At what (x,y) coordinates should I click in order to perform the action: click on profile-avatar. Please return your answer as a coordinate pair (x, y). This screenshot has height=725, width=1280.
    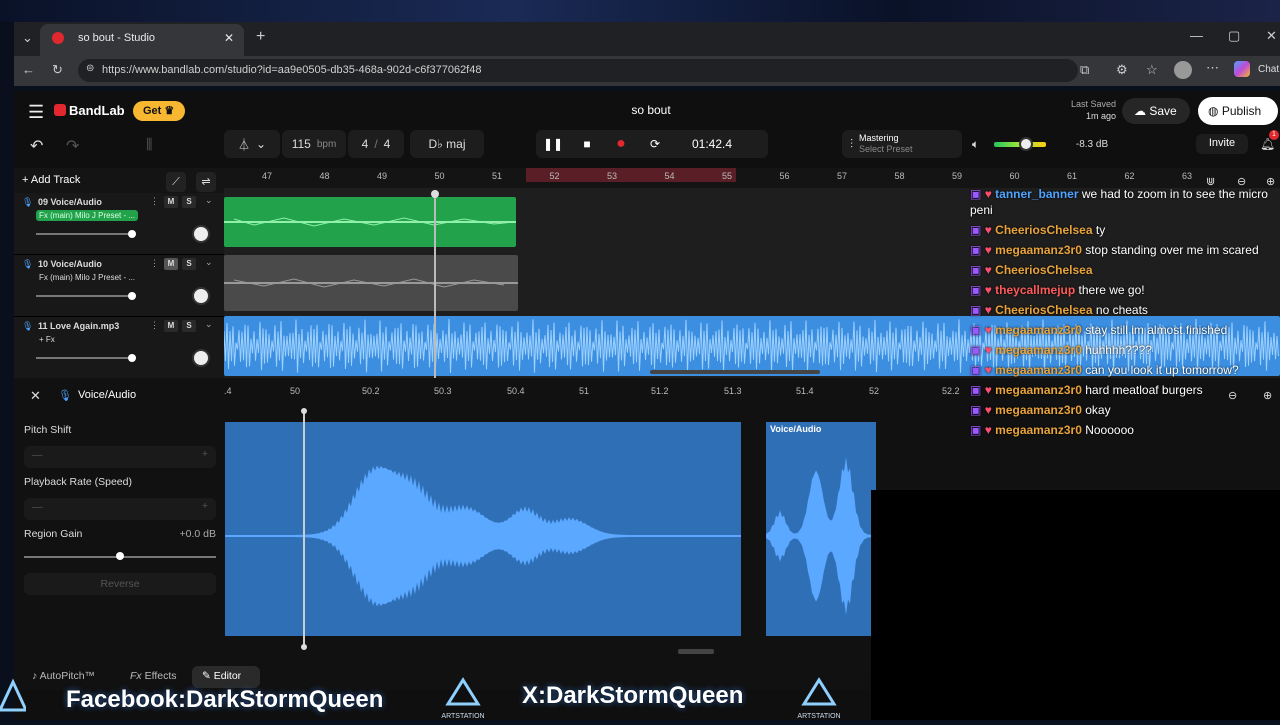
    Looking at the image, I should click on (1183, 70).